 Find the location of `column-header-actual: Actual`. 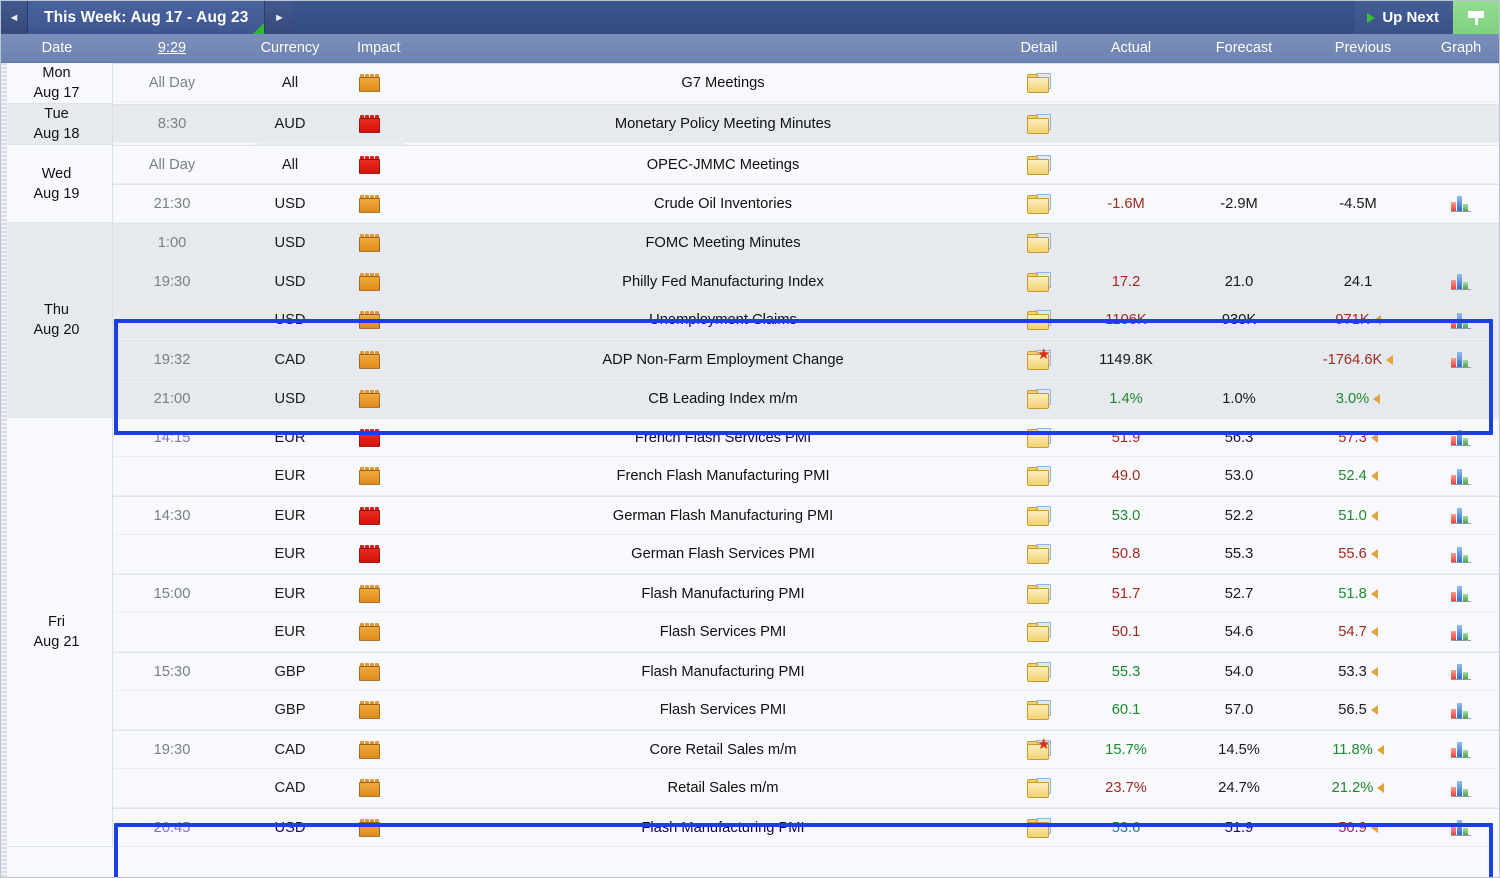

column-header-actual: Actual is located at coordinates (1131, 48).